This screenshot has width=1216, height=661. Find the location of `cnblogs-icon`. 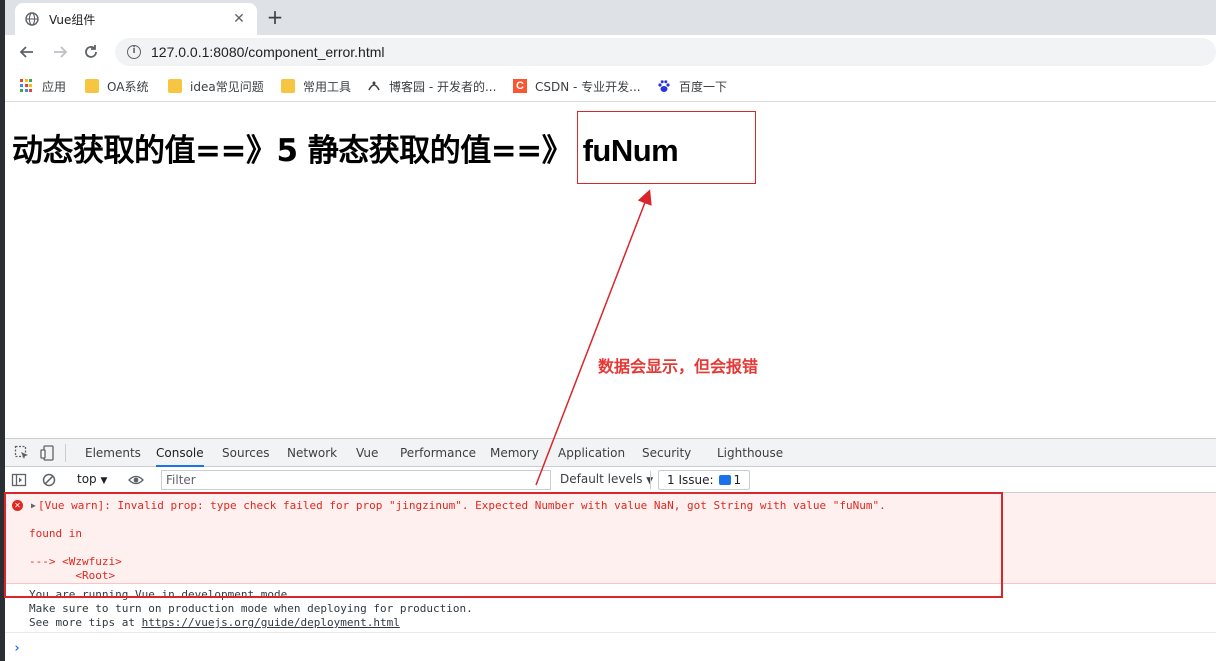

cnblogs-icon is located at coordinates (374, 86).